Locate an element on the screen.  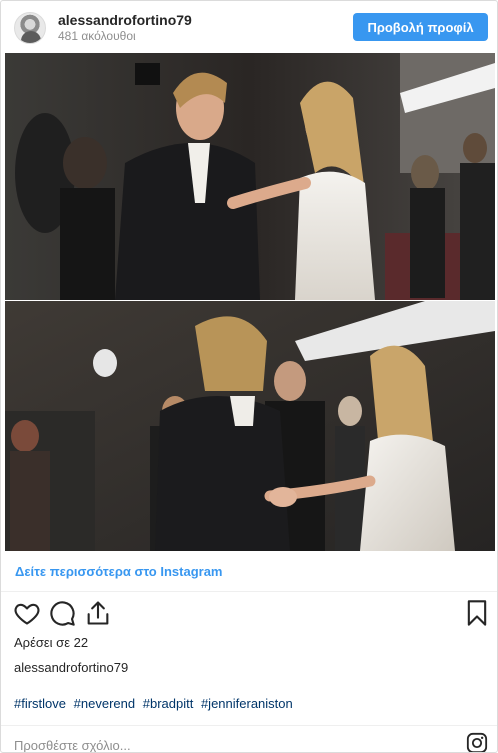
likes-count: Αρέσει σε 22 is located at coordinates (51, 642).